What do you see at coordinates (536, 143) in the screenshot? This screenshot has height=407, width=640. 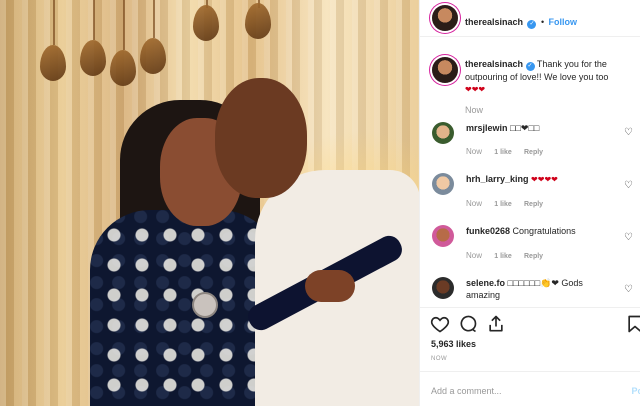 I see `comment-item: mrsjlewin □□❤□□ Now 1 like Reply ♡` at bounding box center [536, 143].